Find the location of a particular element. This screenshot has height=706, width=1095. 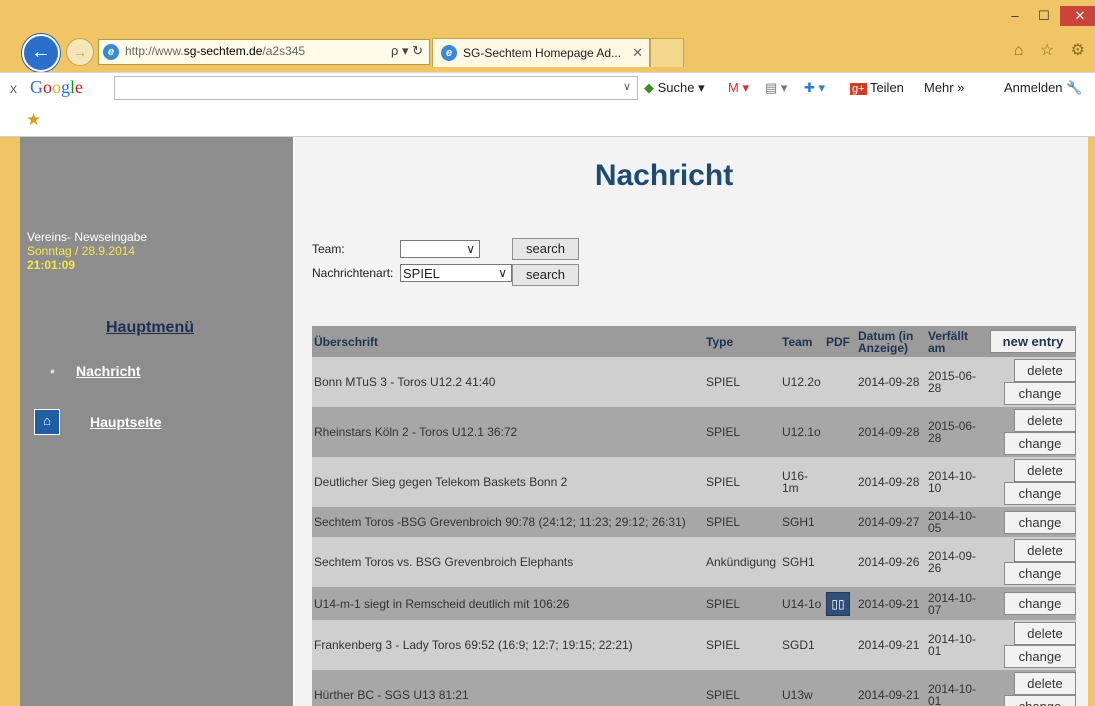

plus-icon: ✚ ▾ is located at coordinates (814, 88).